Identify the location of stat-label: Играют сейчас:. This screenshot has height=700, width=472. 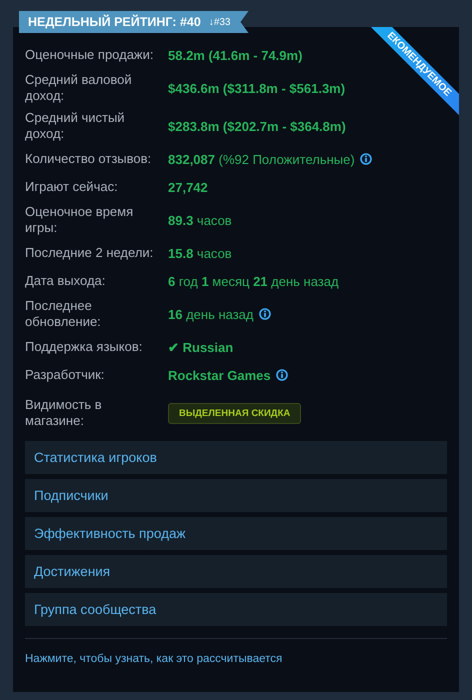
(72, 187).